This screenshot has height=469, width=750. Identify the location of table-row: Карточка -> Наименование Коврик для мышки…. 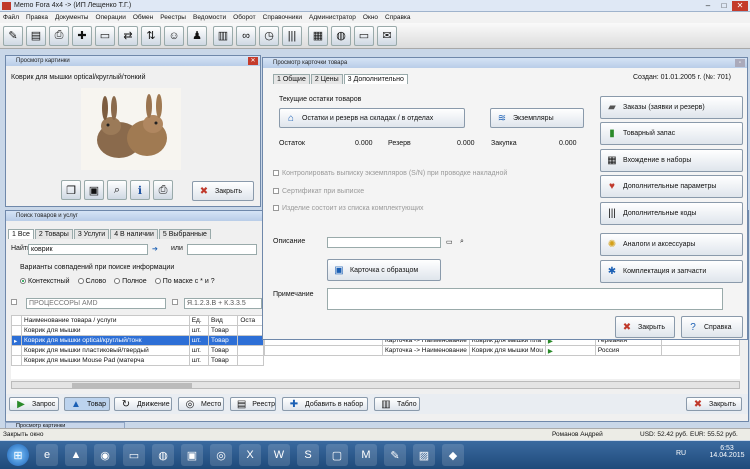
(502, 350).